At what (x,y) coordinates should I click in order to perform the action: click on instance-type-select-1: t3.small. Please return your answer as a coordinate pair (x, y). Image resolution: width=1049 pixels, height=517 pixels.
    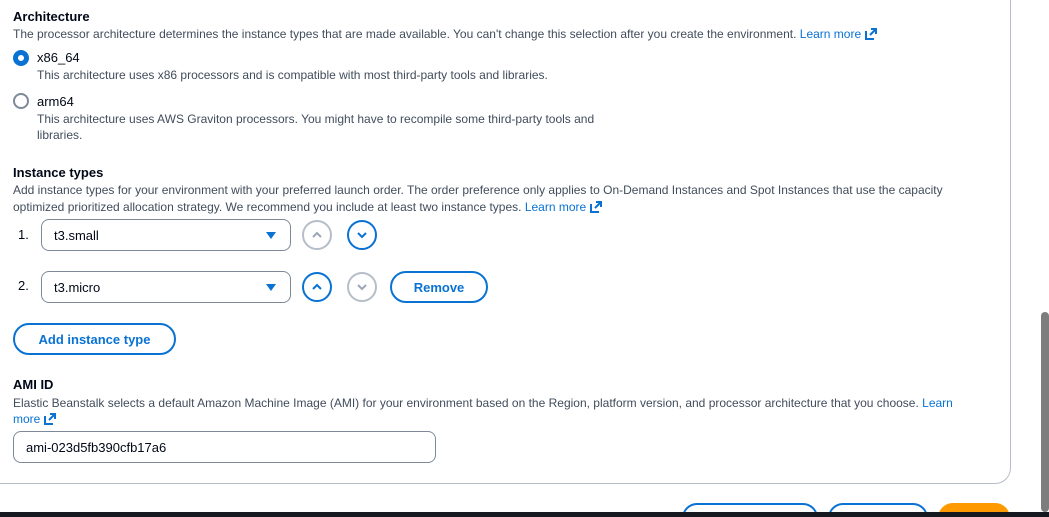
    Looking at the image, I should click on (166, 235).